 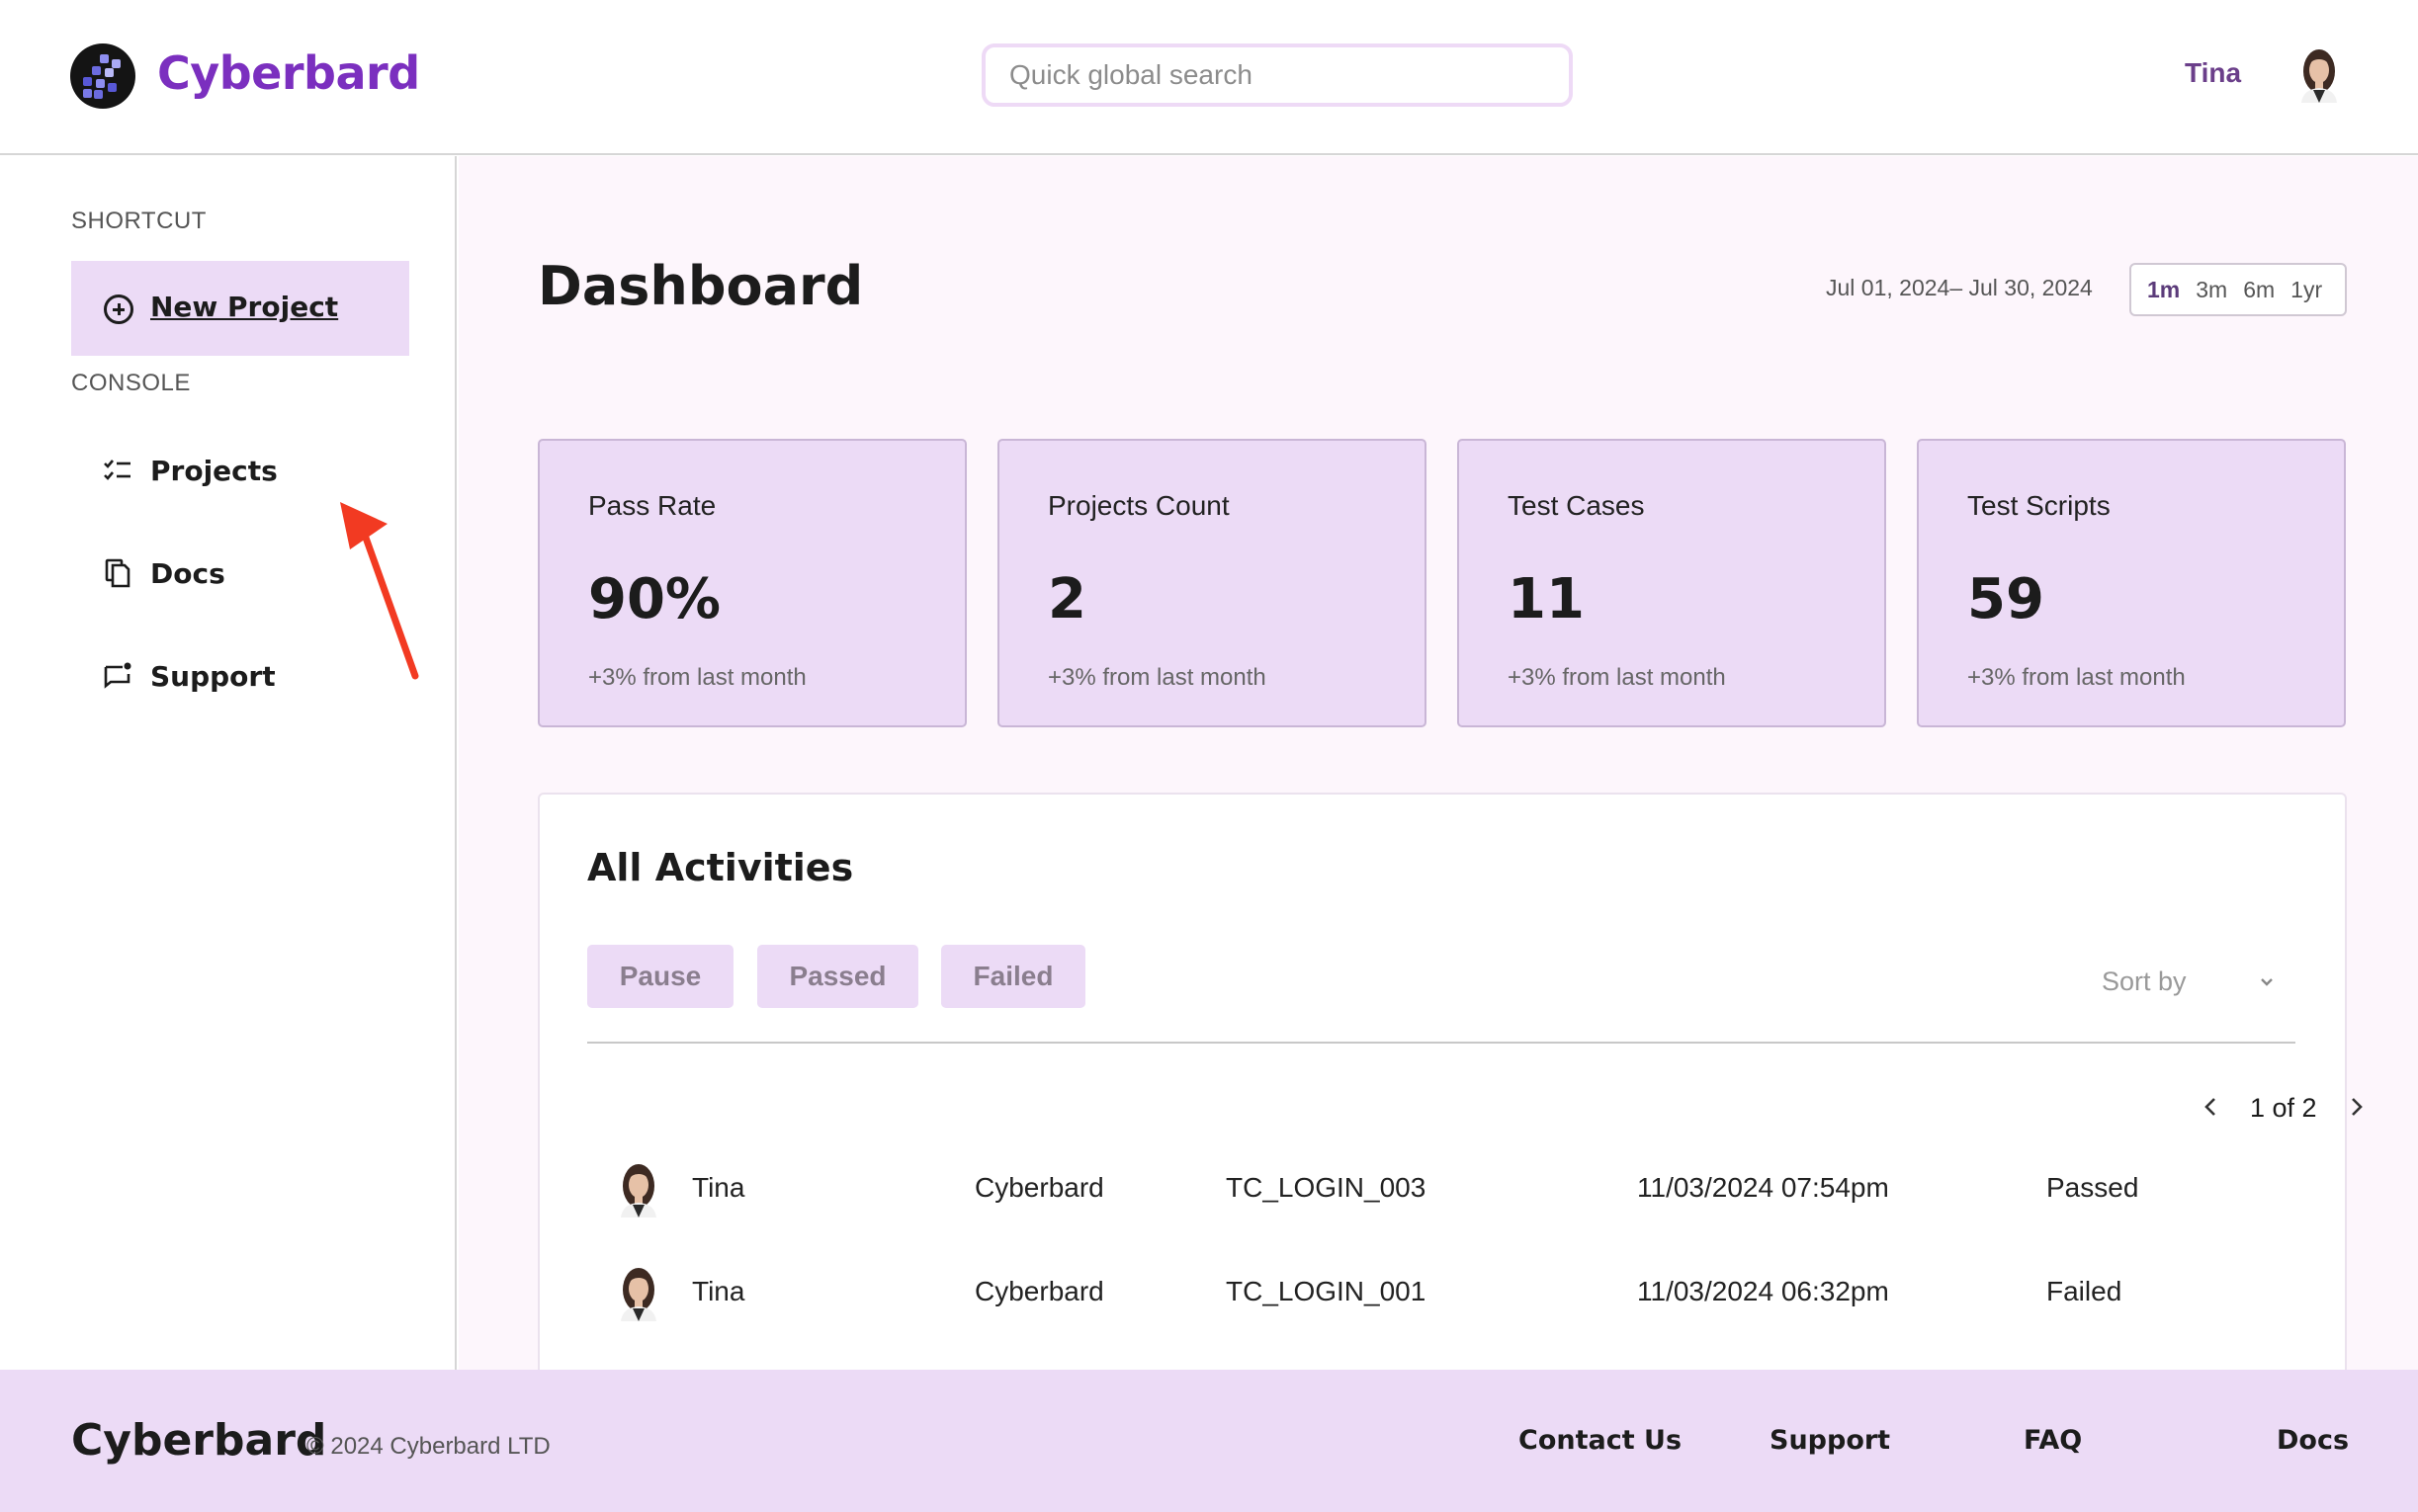 What do you see at coordinates (1013, 976) in the screenshot?
I see `filter-failed-button: Failed` at bounding box center [1013, 976].